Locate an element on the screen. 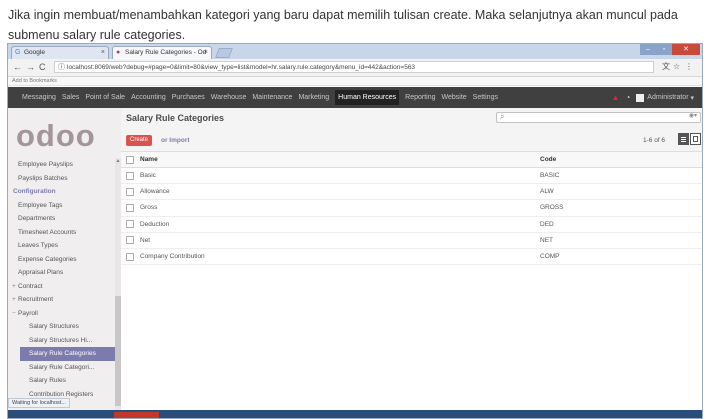 This screenshot has width=716, height=419. odoo-tab-icon: ● is located at coordinates (118, 52).